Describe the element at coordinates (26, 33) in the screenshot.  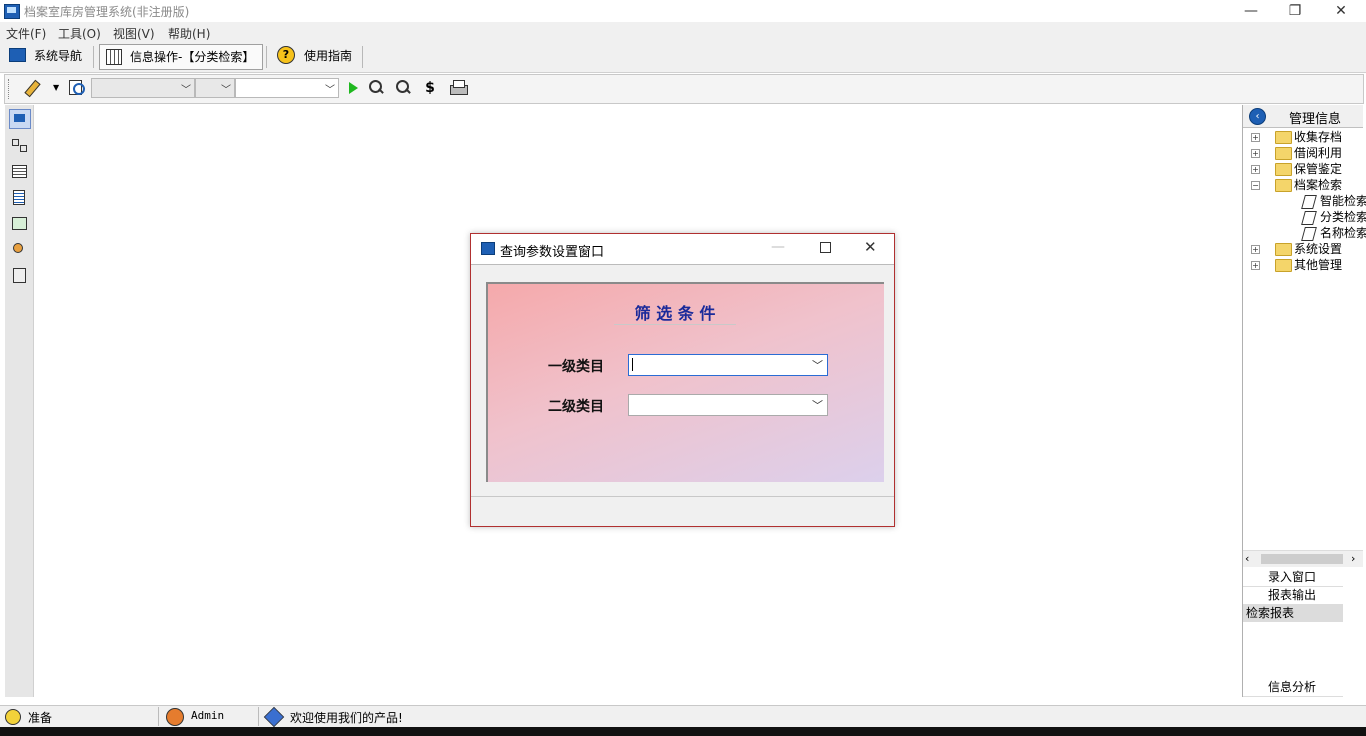
I see `menu-file: 文件(F)` at that location.